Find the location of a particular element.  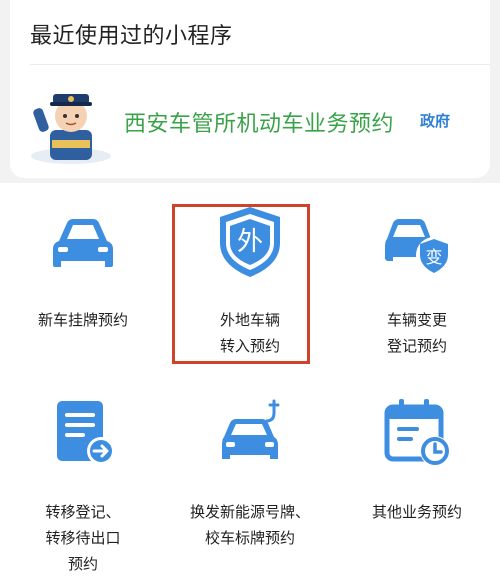

car-change-icon: 变 is located at coordinates (417, 241).